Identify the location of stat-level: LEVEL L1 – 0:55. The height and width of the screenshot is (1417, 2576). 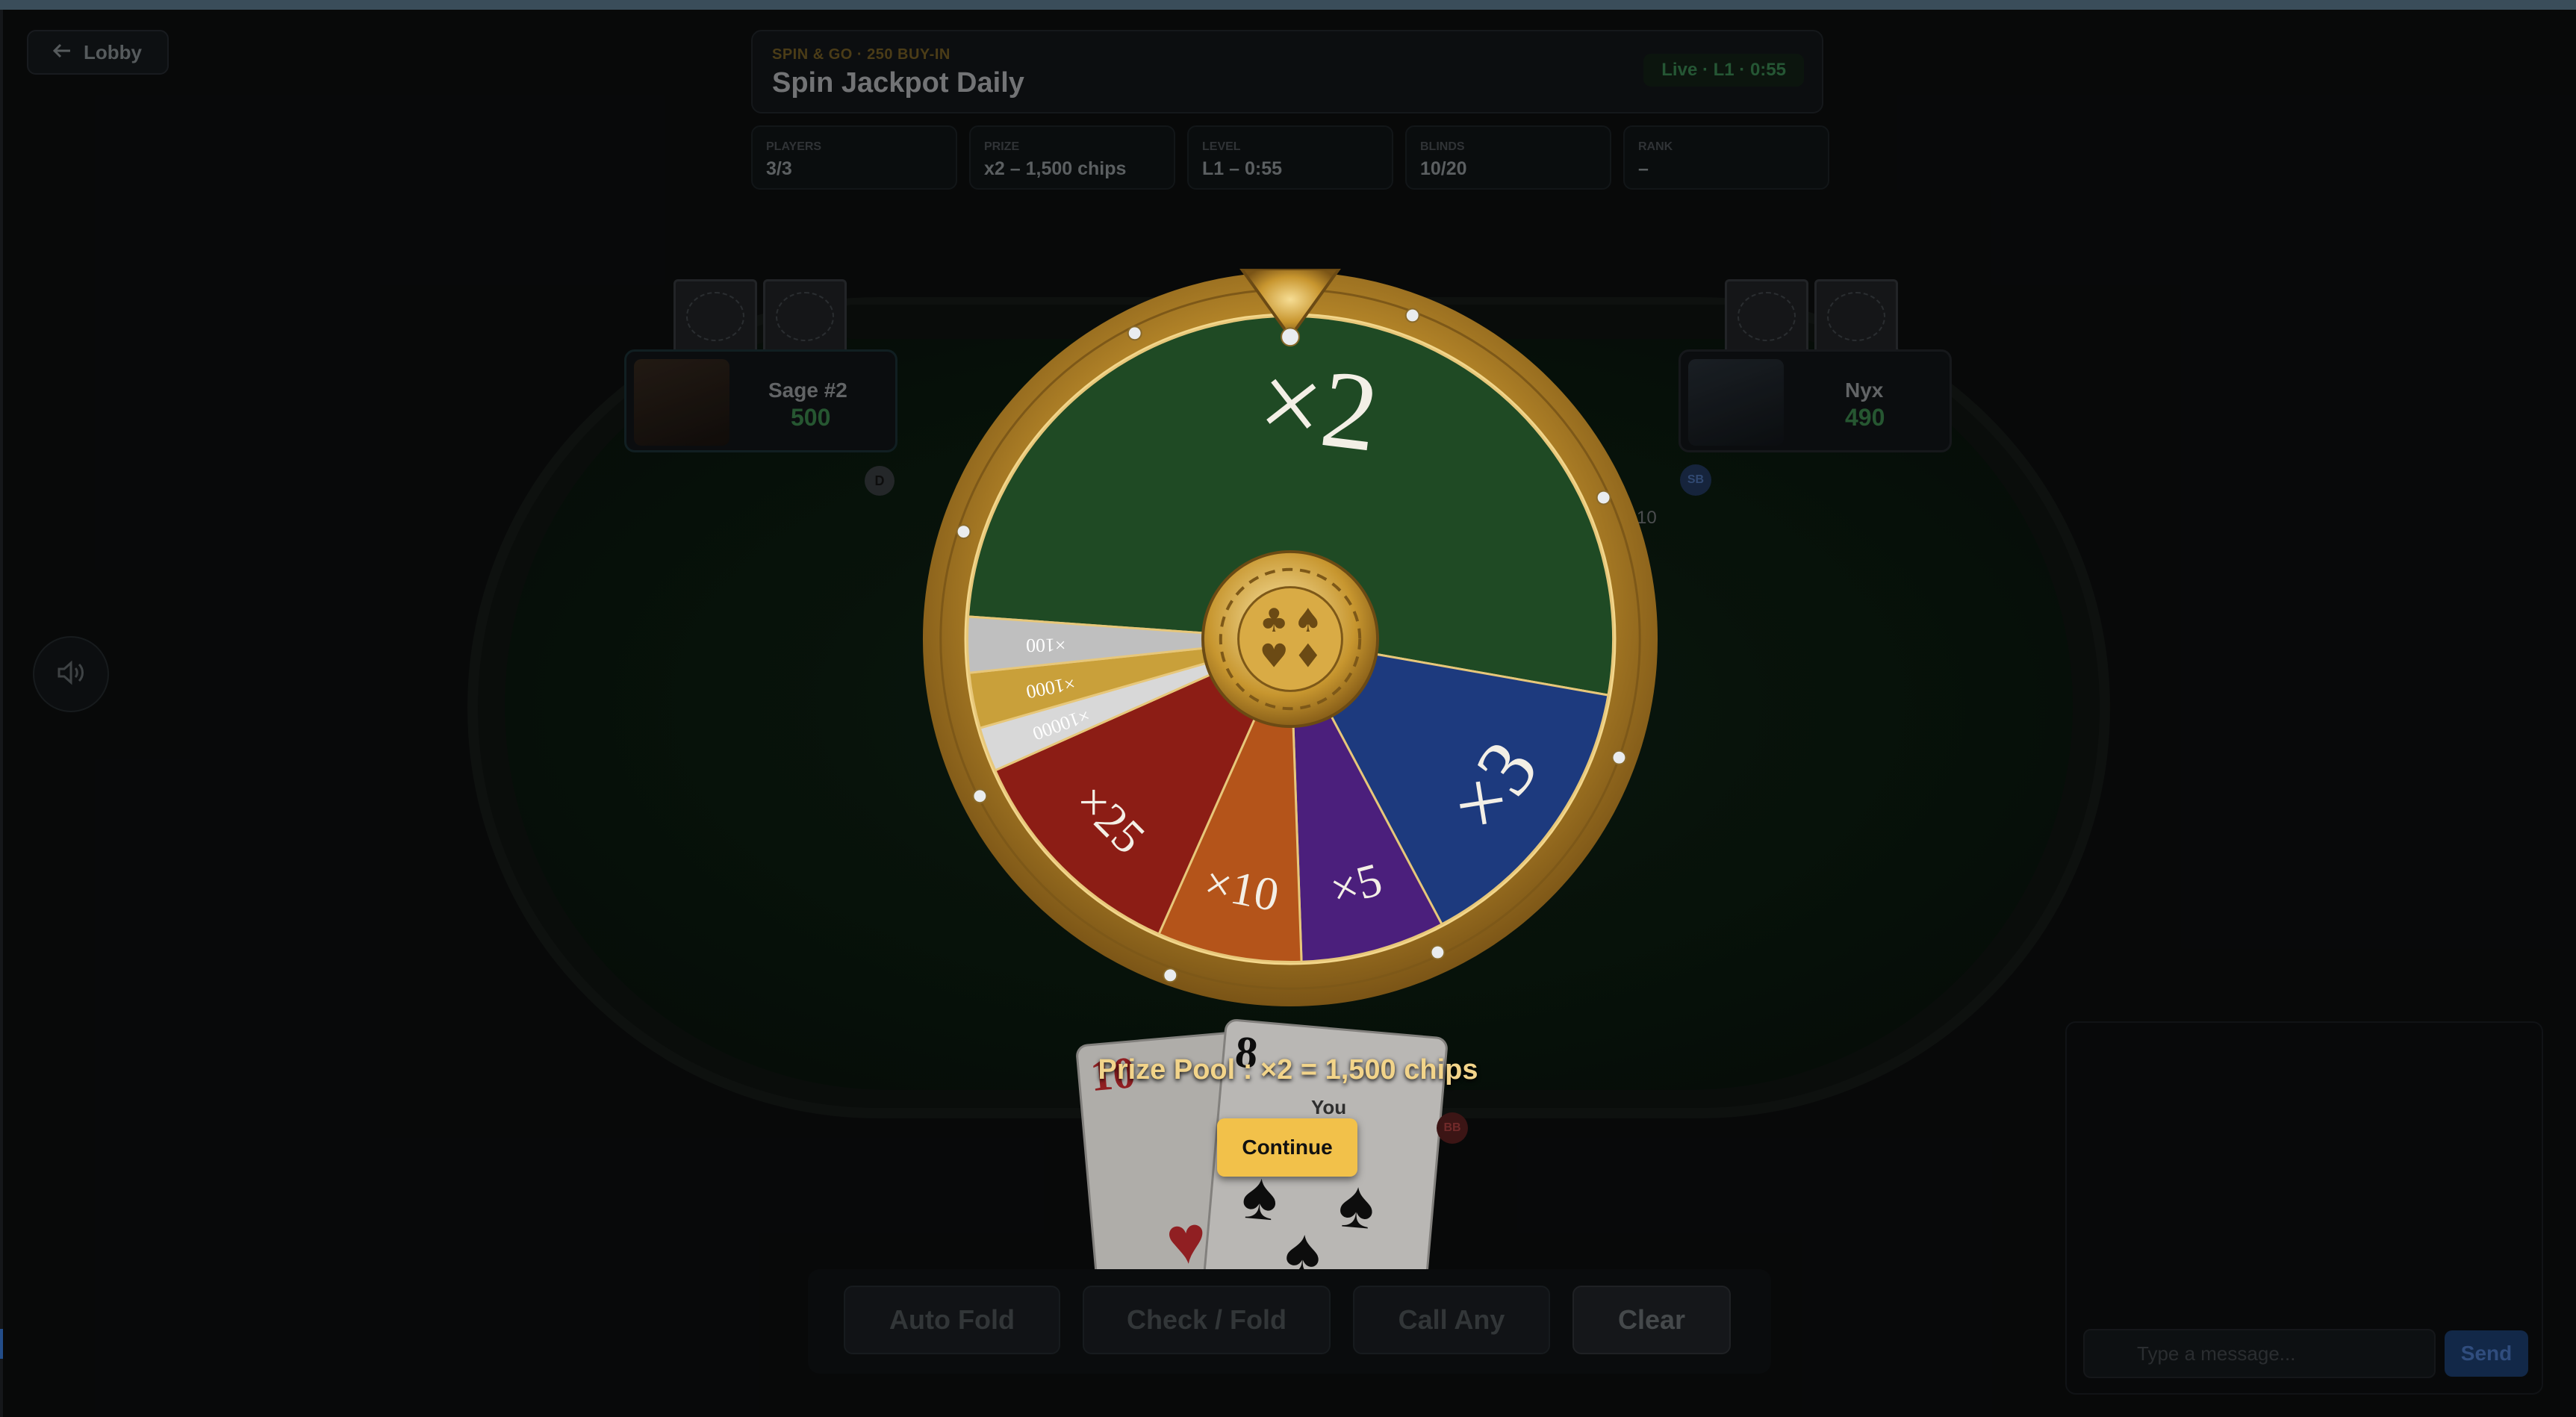
(1290, 157).